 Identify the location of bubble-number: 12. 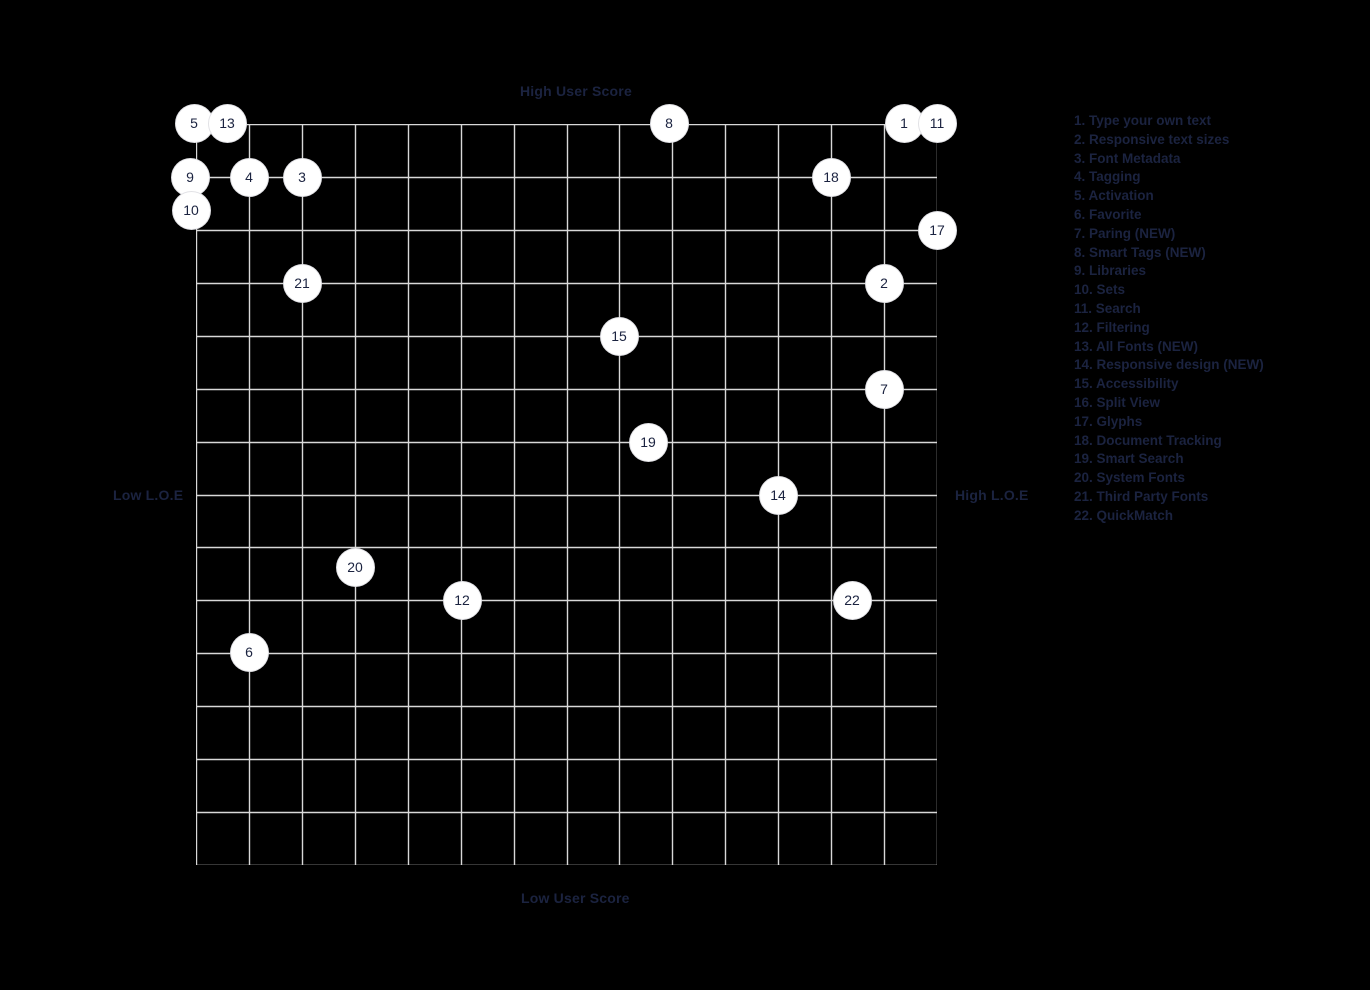
(462, 600).